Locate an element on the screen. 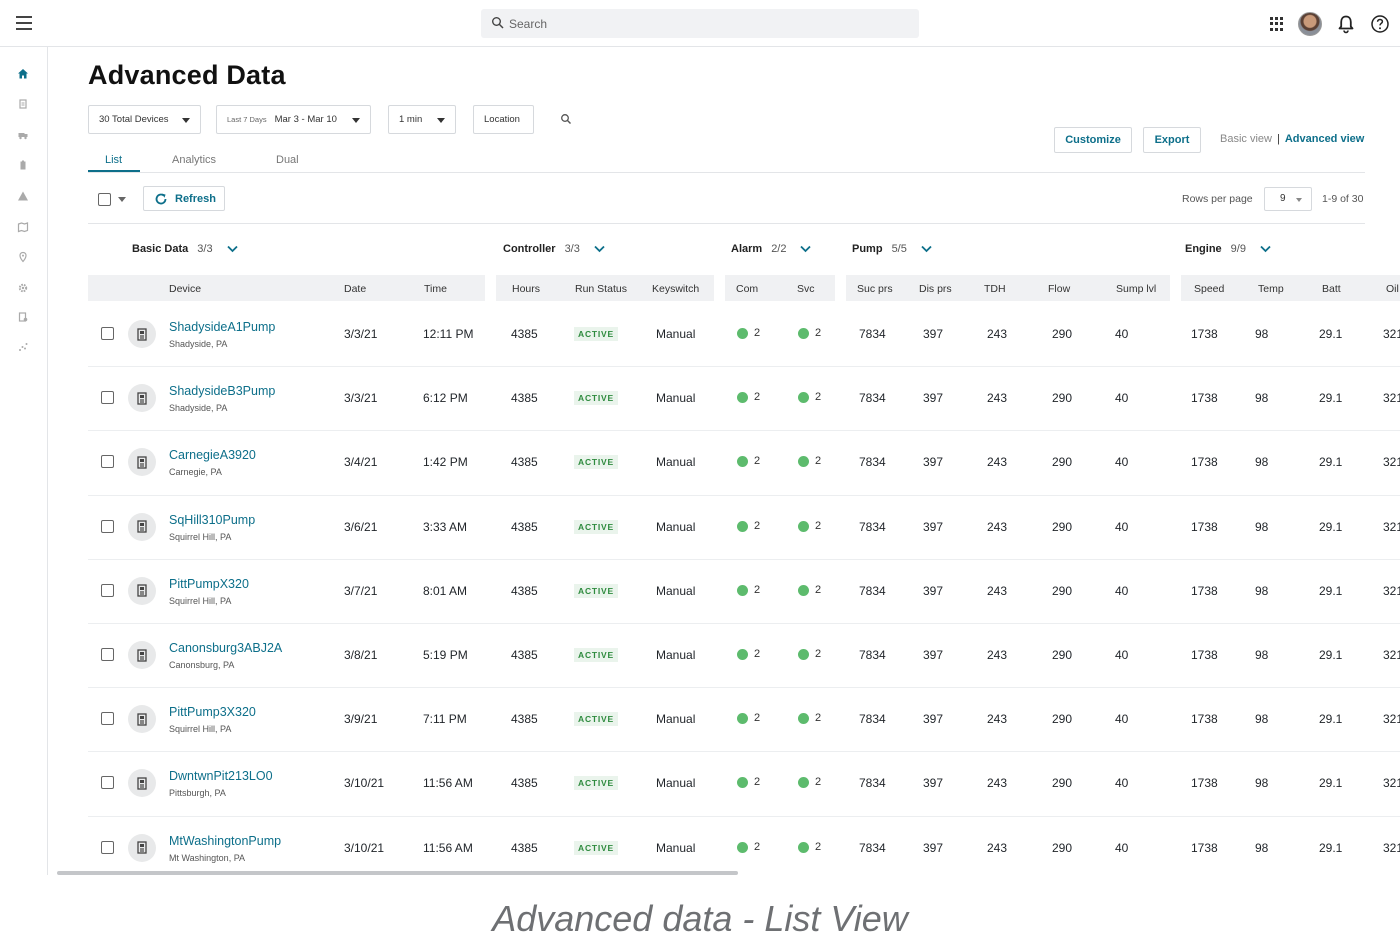 Image resolution: width=1400 pixels, height=934 pixels. status-badge: ACTIVE is located at coordinates (596, 526).